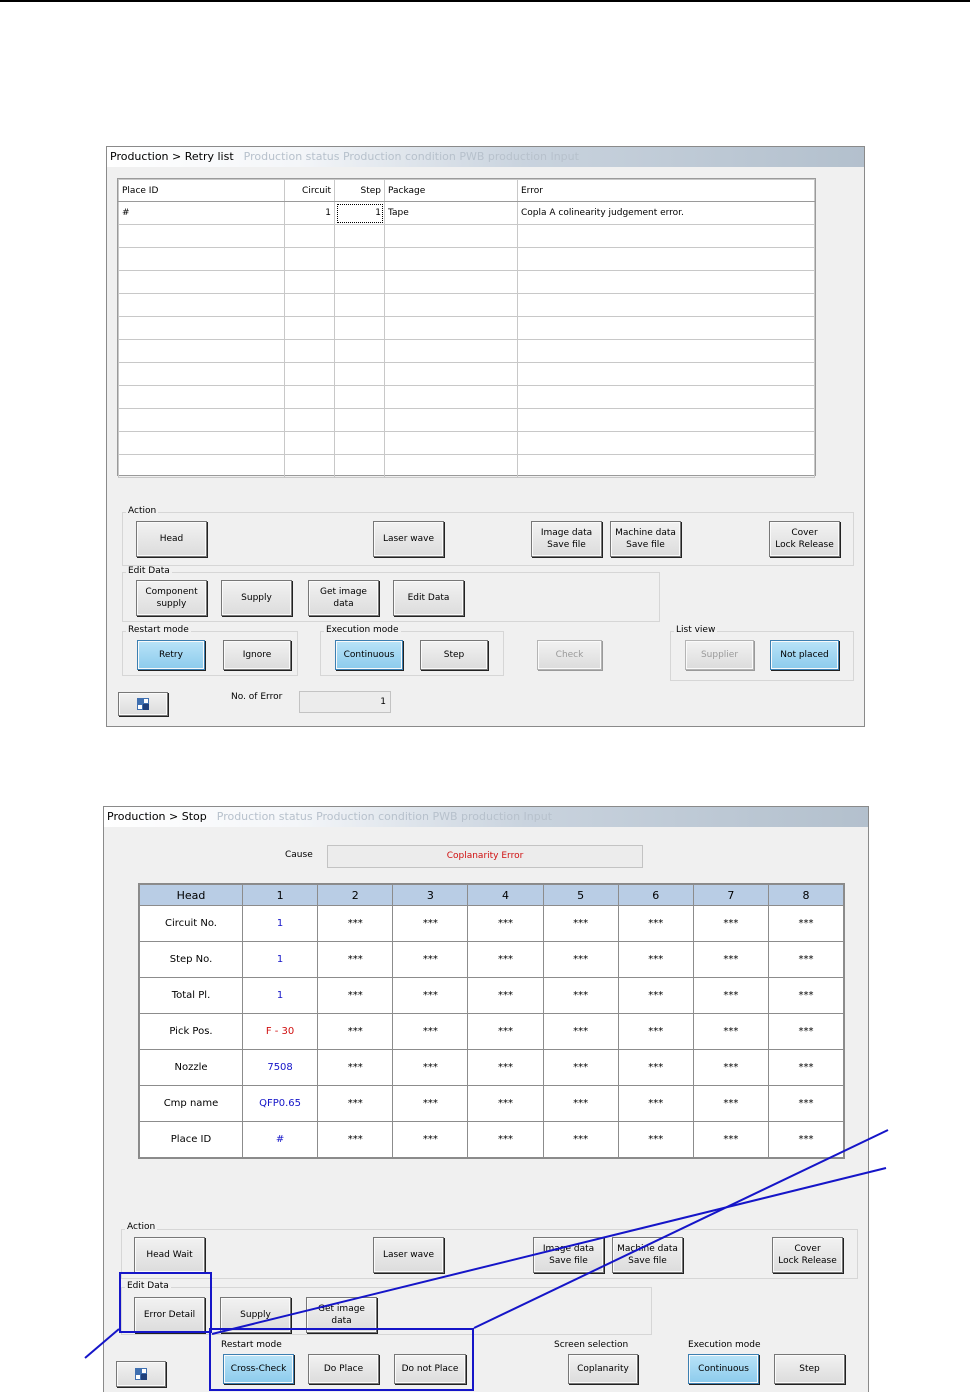  What do you see at coordinates (645, 539) in the screenshot?
I see `machine-data-save-button: Machine data Save file` at bounding box center [645, 539].